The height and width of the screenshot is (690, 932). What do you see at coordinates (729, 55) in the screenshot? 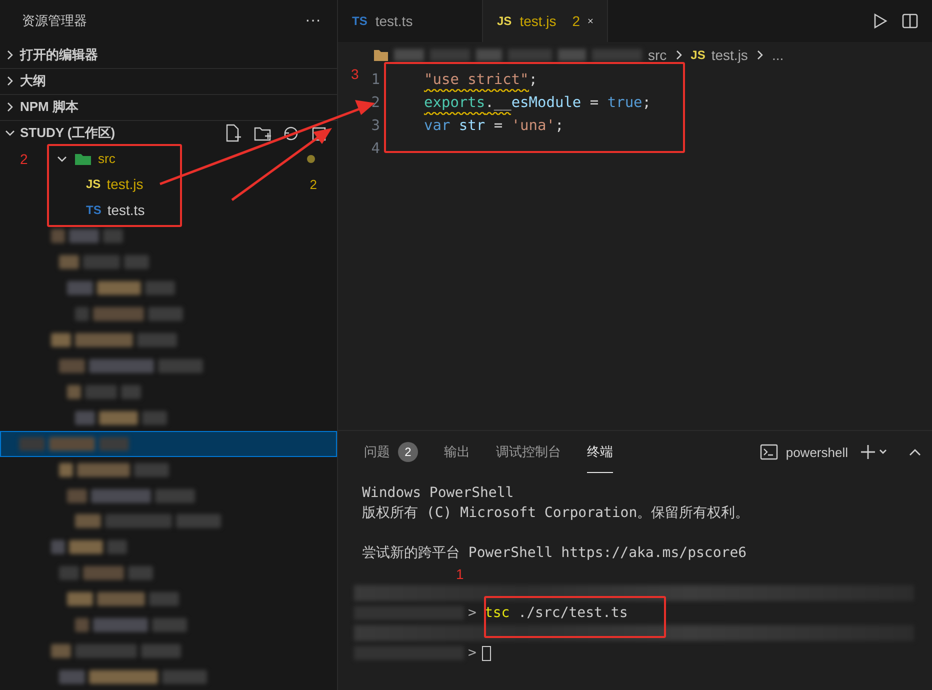
I see `breadcrumb-item: test.js` at bounding box center [729, 55].